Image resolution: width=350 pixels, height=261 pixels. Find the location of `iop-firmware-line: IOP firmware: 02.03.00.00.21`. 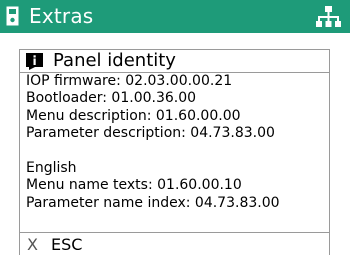

iop-firmware-line: IOP firmware: 02.03.00.00.21 is located at coordinates (129, 81).